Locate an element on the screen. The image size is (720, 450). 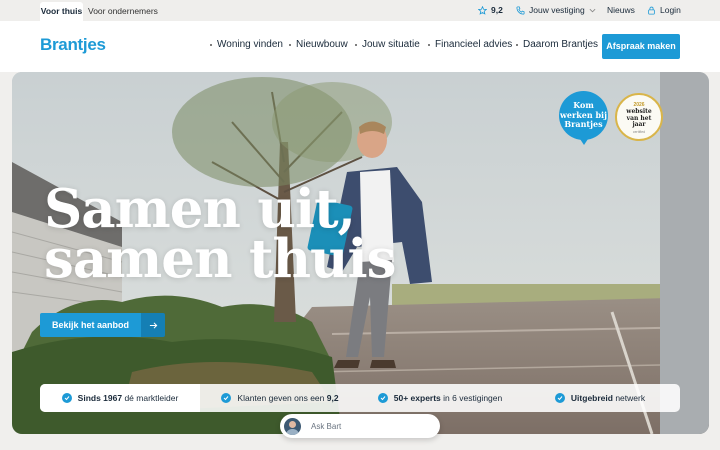
rating-link: 9,2 is located at coordinates (490, 10).